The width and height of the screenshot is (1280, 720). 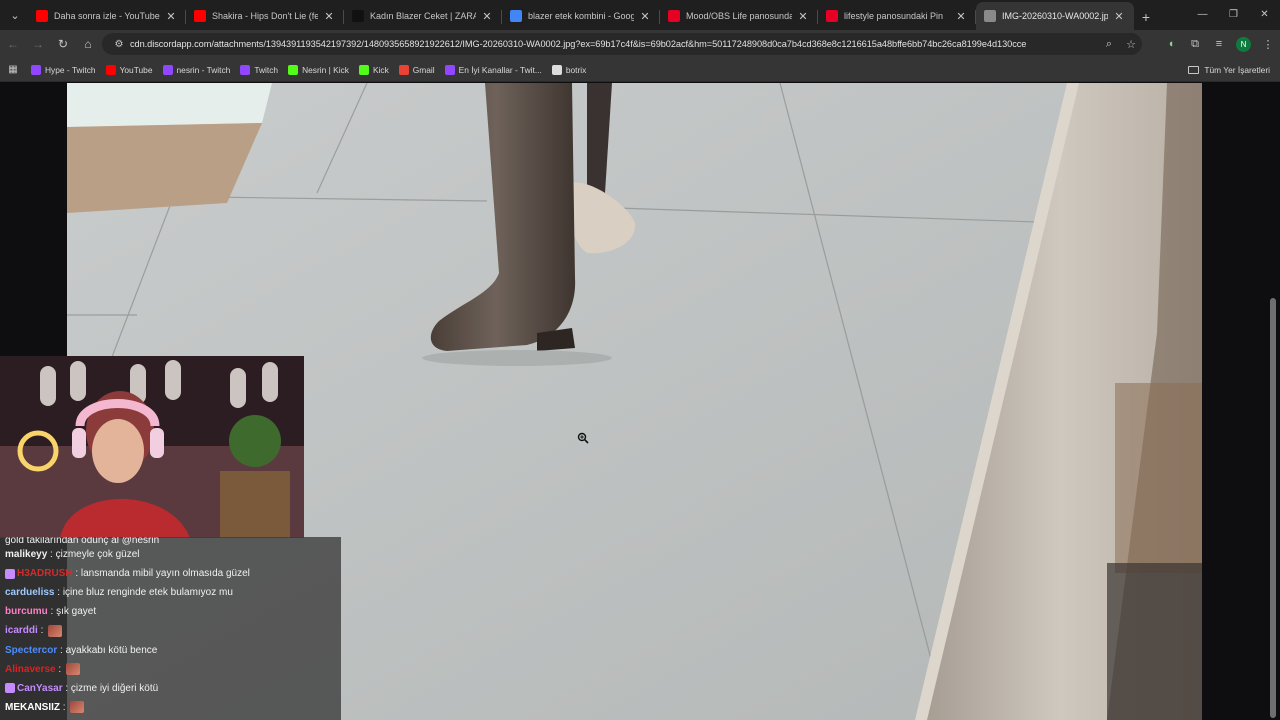 I want to click on tab-title: Kadın Blazer Ceket | ZARA Türk, so click(x=423, y=16).